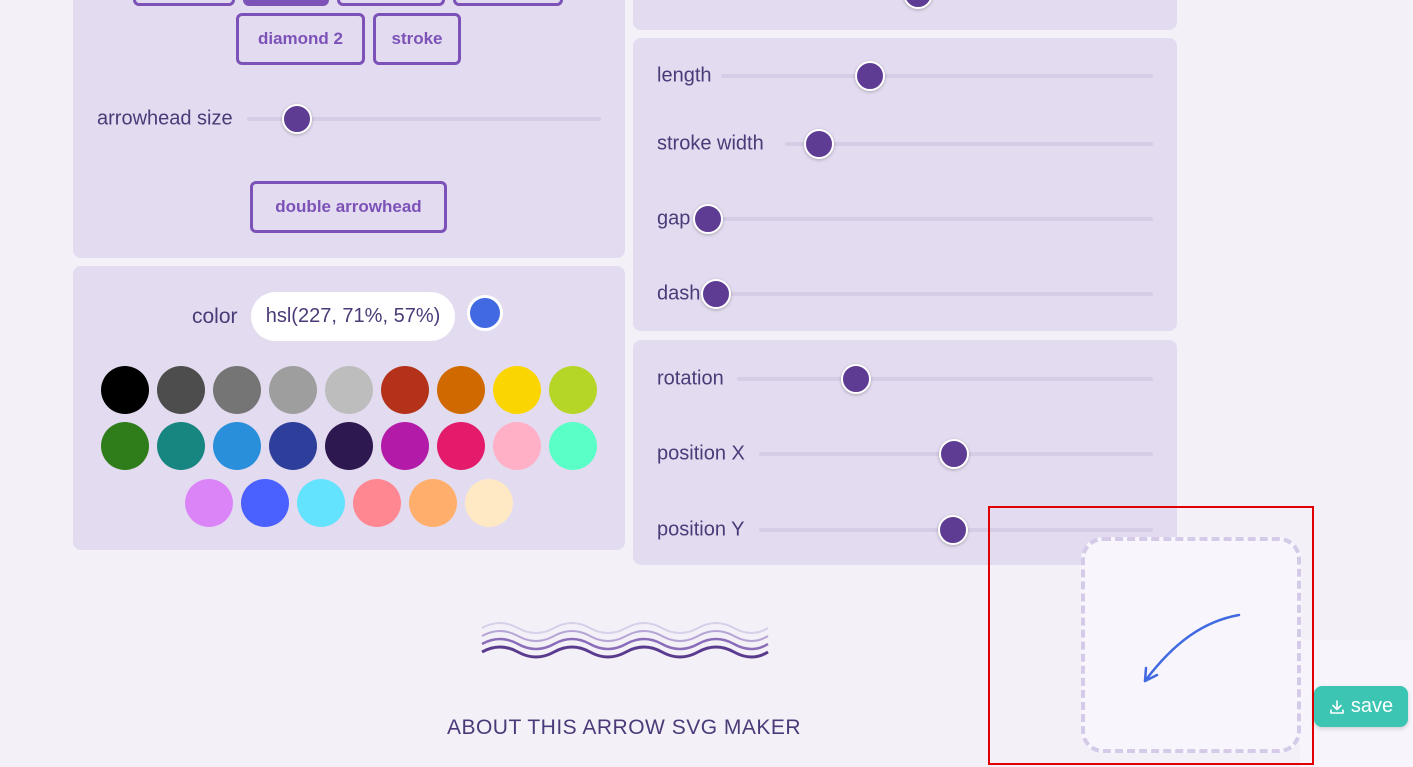 This screenshot has width=1413, height=767. Describe the element at coordinates (1372, 706) in the screenshot. I see `save-button-label: save` at that location.